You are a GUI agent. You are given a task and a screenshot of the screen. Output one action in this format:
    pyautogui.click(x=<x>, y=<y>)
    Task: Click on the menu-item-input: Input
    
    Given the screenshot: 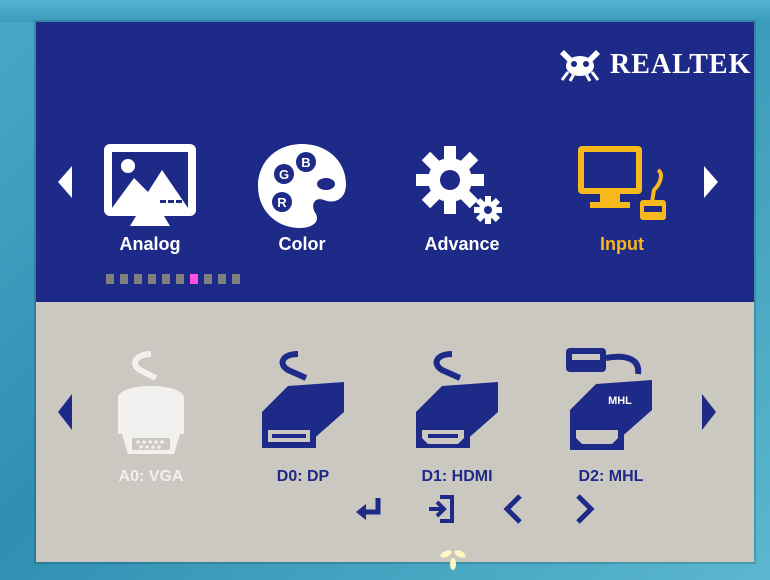 What is the action you would take?
    pyautogui.click(x=622, y=192)
    